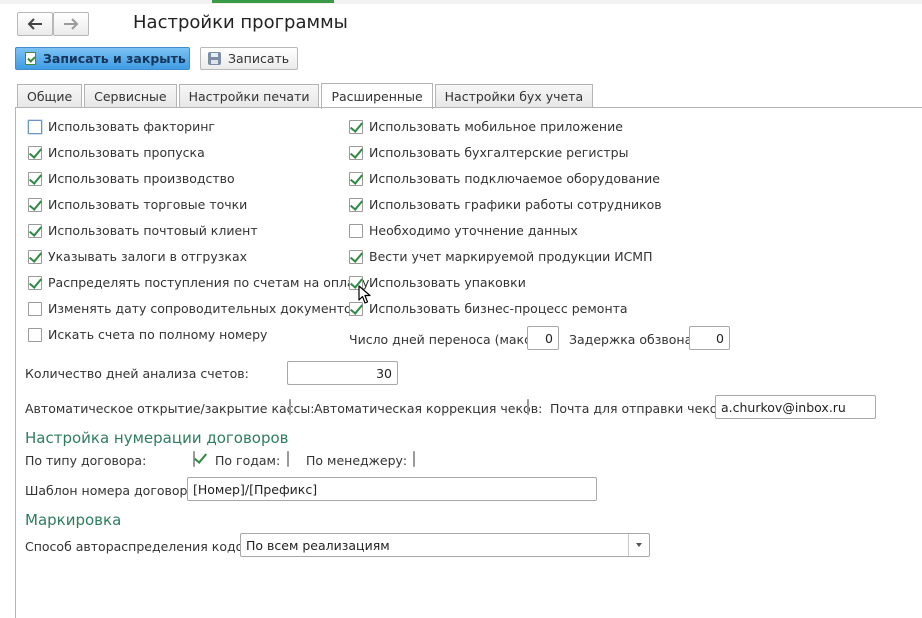  I want to click on code-distribution-select: По всем реализациям, so click(445, 545).